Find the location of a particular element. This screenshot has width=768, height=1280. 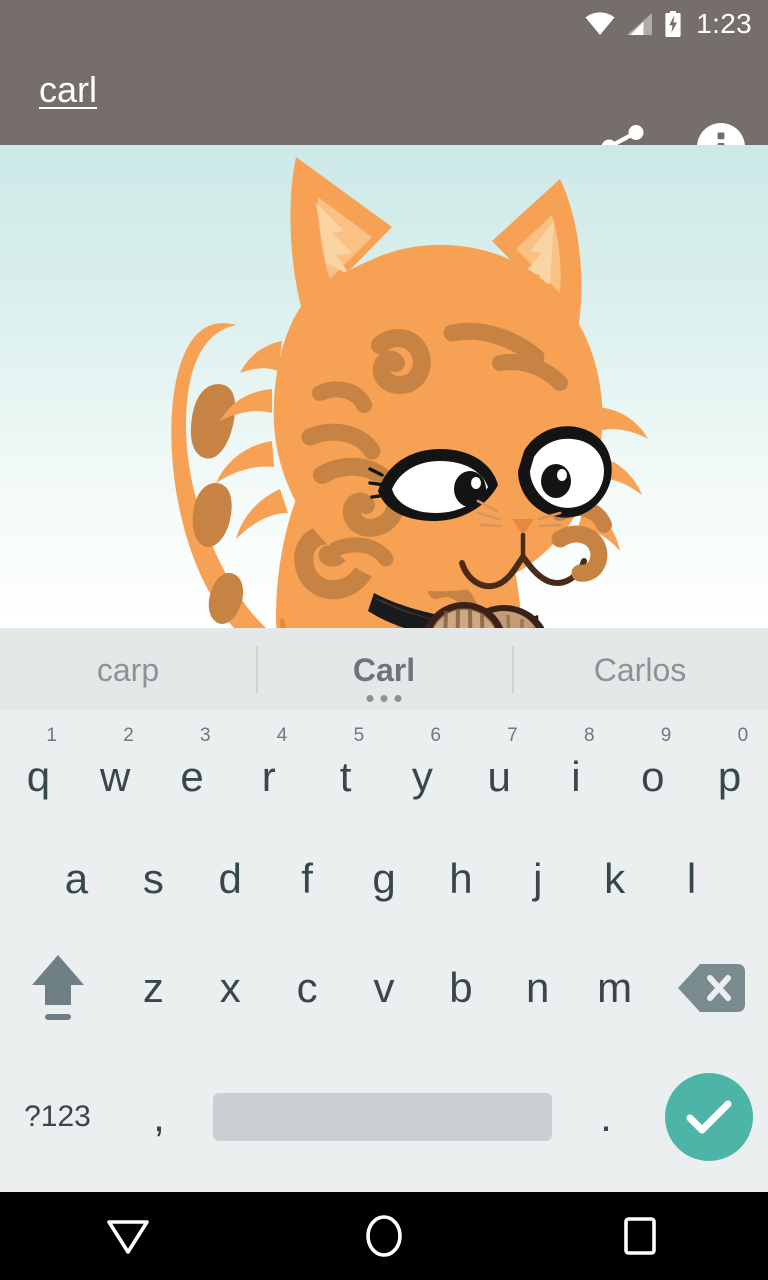

key-a: a is located at coordinates (76, 878).